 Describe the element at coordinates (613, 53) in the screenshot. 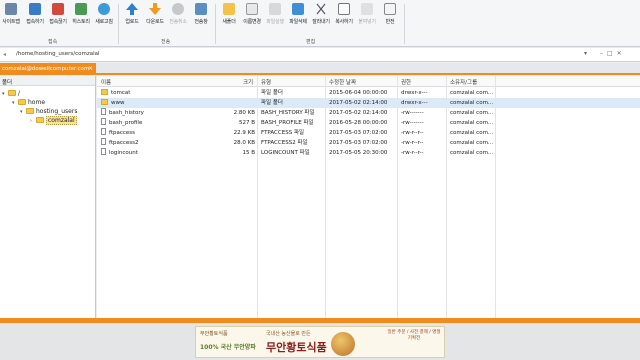

I see `window-controls-icon: –□✕` at that location.